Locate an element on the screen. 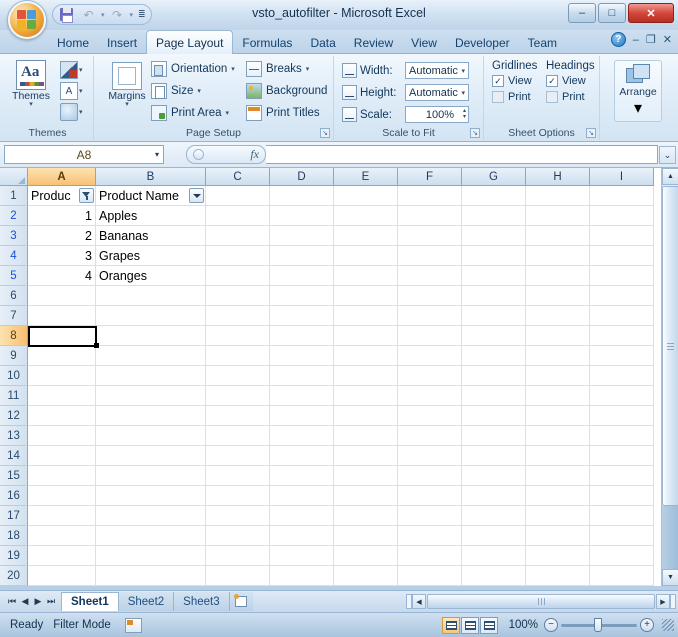  cell-C3 is located at coordinates (238, 236).